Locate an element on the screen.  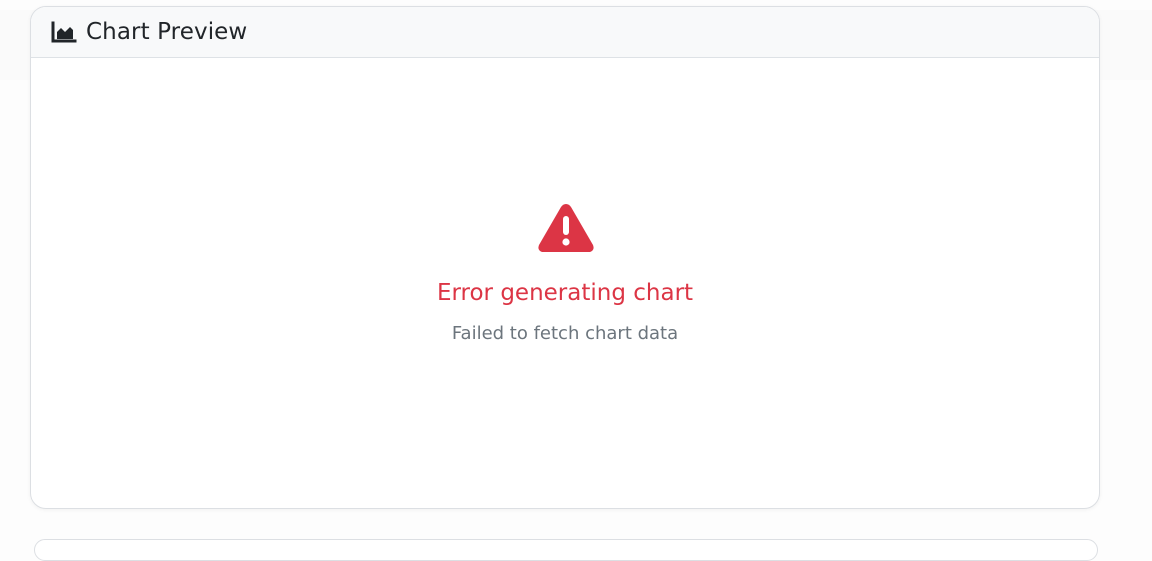
warning-triangle-icon is located at coordinates (566, 228).